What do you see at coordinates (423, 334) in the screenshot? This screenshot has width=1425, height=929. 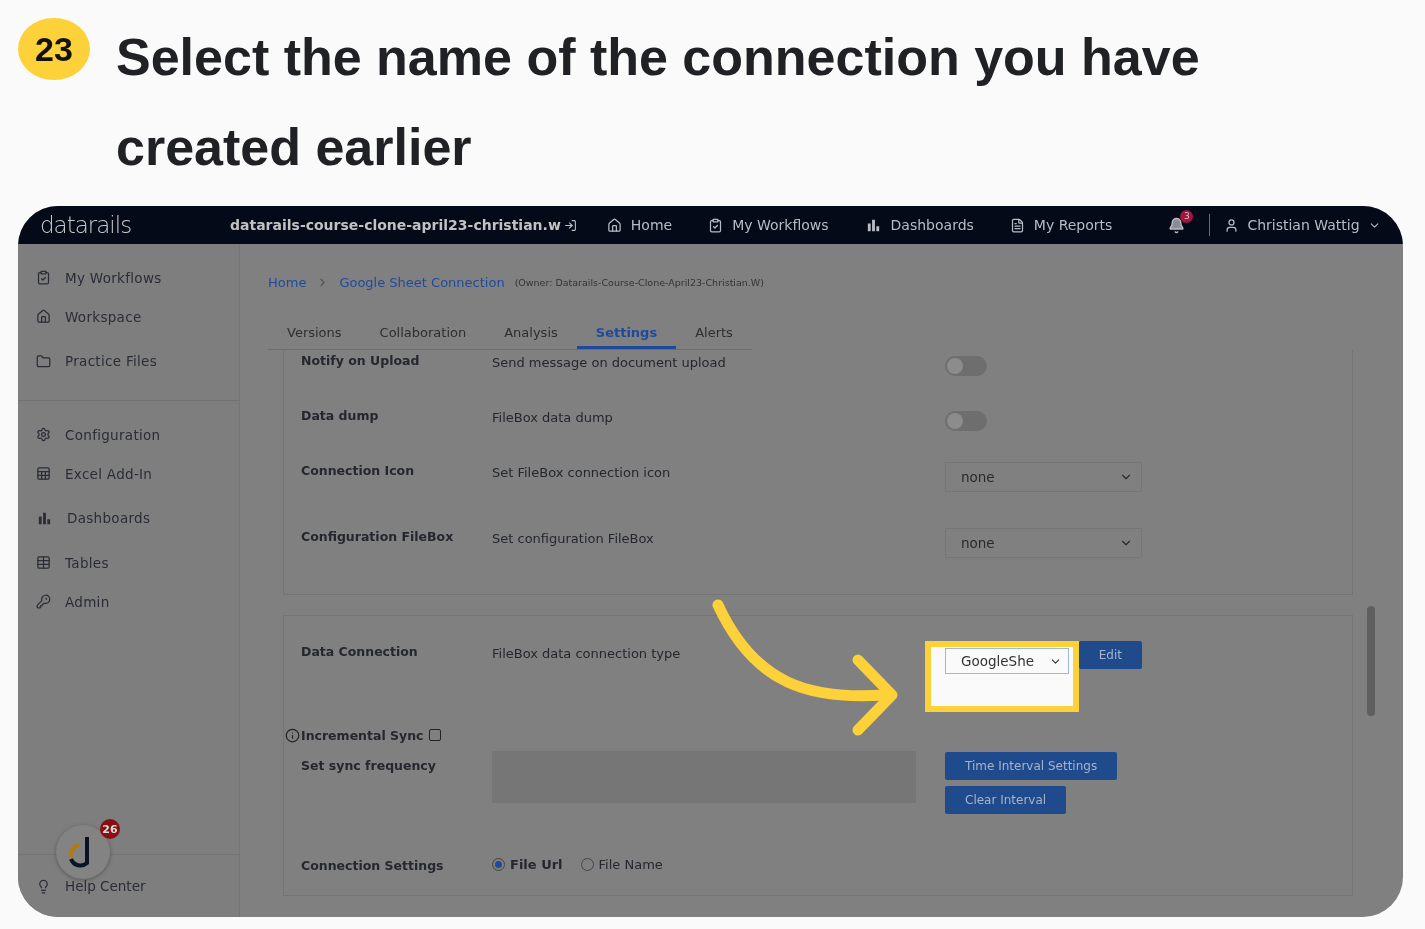 I see `tab: Collaboration` at bounding box center [423, 334].